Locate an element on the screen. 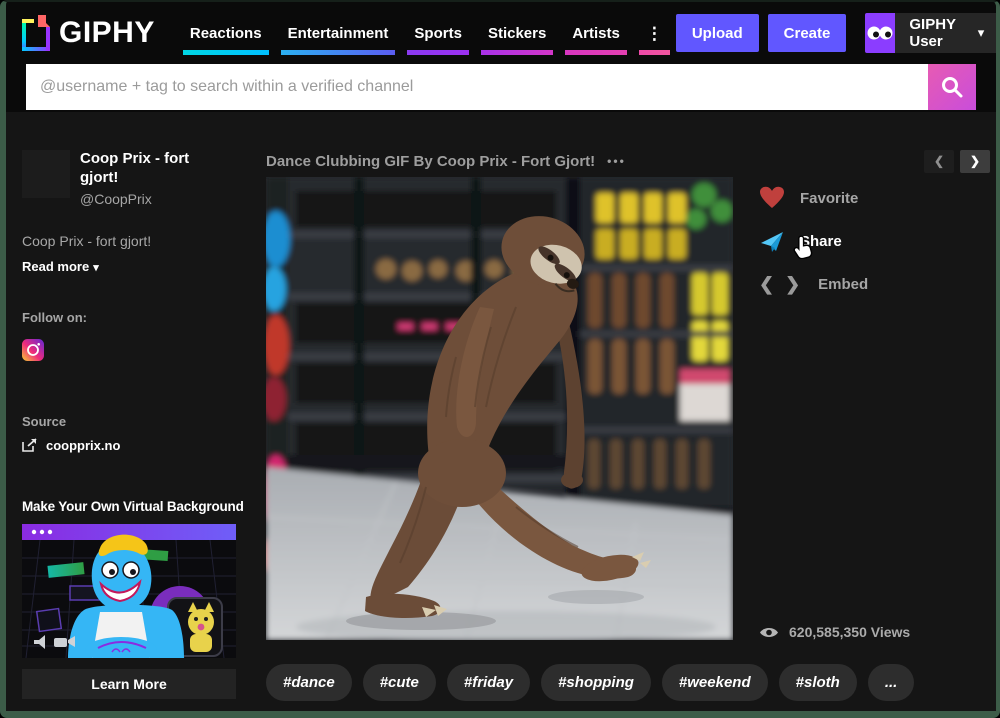  follow-on-label: Follow on: is located at coordinates (54, 317).